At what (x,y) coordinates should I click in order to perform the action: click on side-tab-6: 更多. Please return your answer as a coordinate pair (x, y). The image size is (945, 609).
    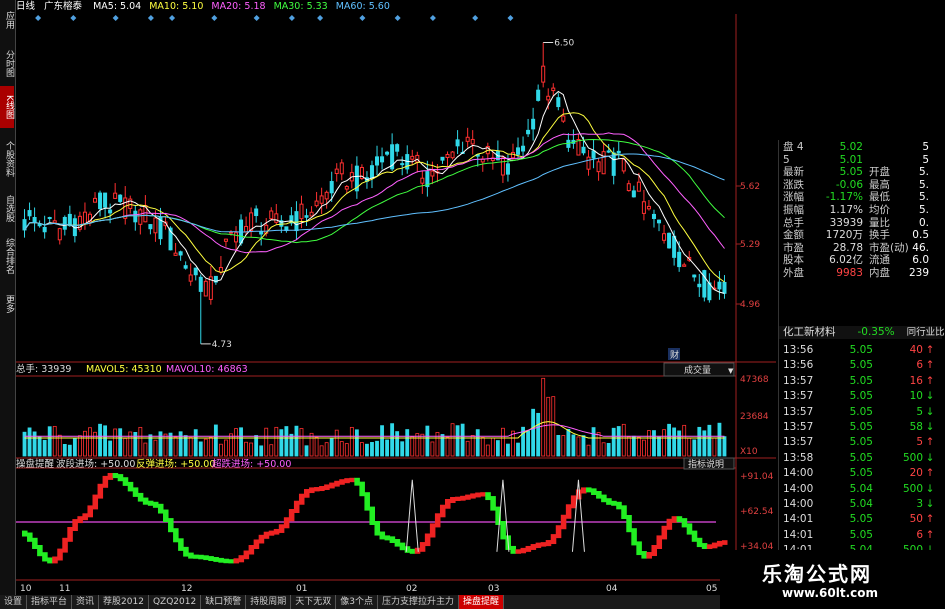
    Looking at the image, I should click on (7, 304).